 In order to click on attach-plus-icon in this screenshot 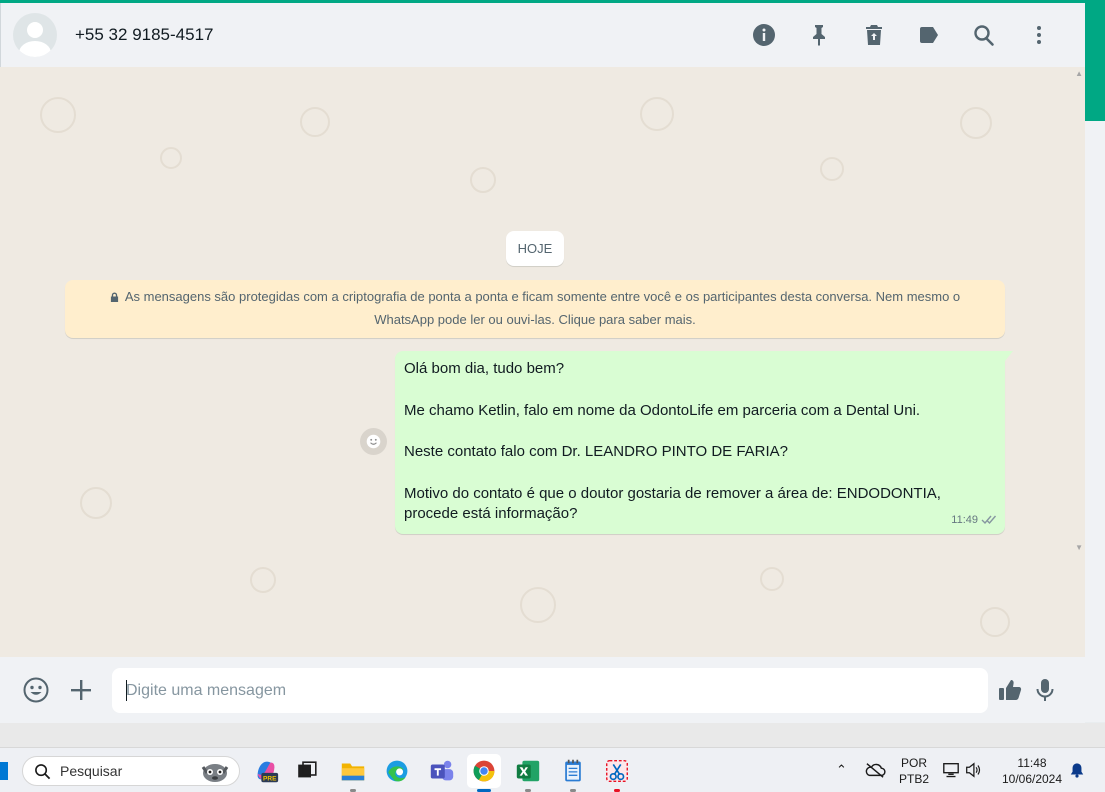, I will do `click(81, 690)`.